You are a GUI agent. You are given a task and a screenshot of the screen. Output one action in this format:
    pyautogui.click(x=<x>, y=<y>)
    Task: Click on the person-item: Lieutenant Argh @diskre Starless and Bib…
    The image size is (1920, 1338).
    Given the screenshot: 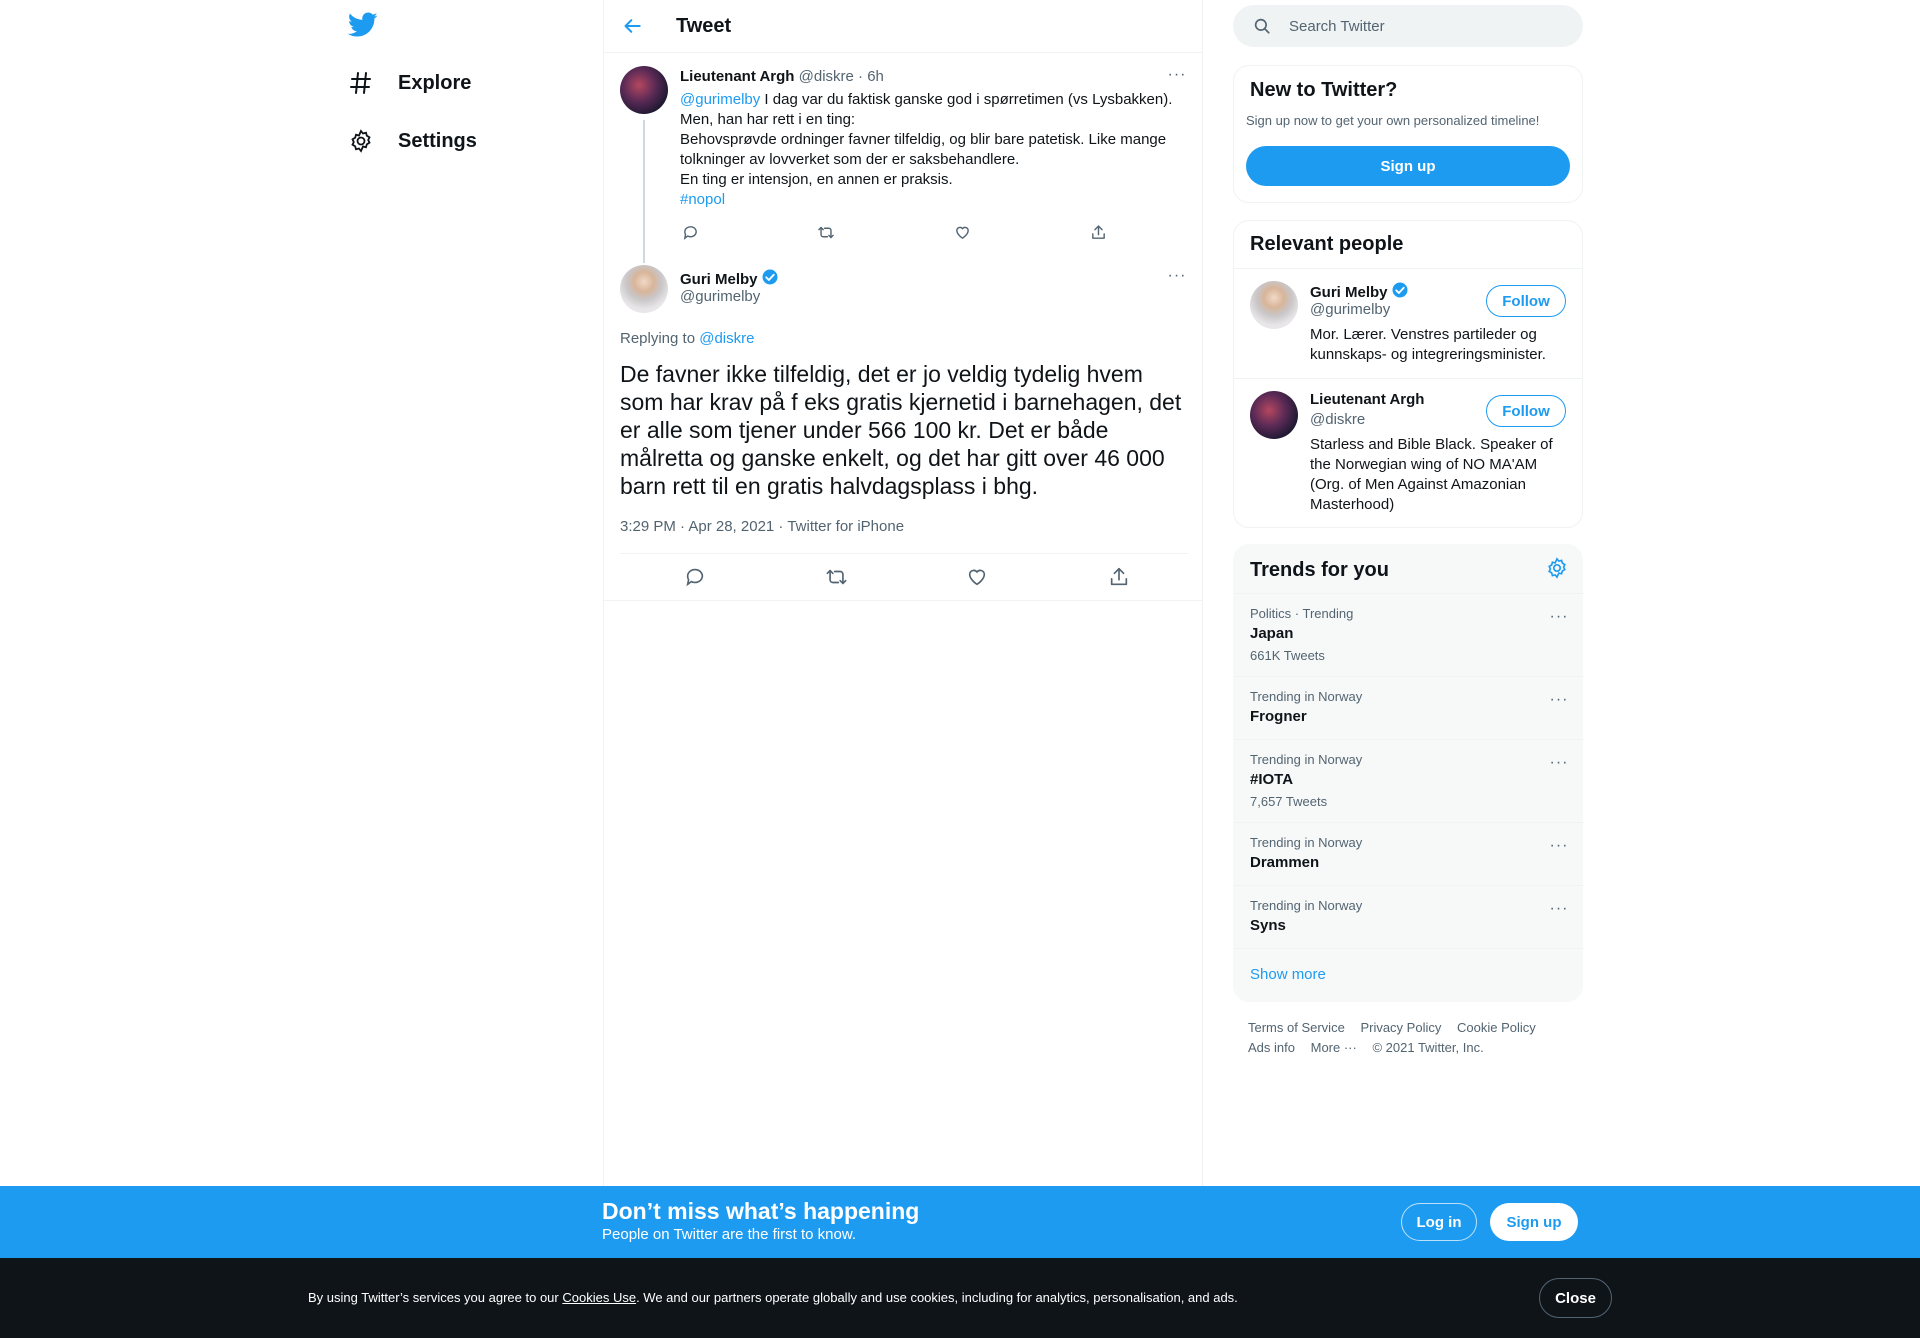 What is the action you would take?
    pyautogui.click(x=1408, y=453)
    